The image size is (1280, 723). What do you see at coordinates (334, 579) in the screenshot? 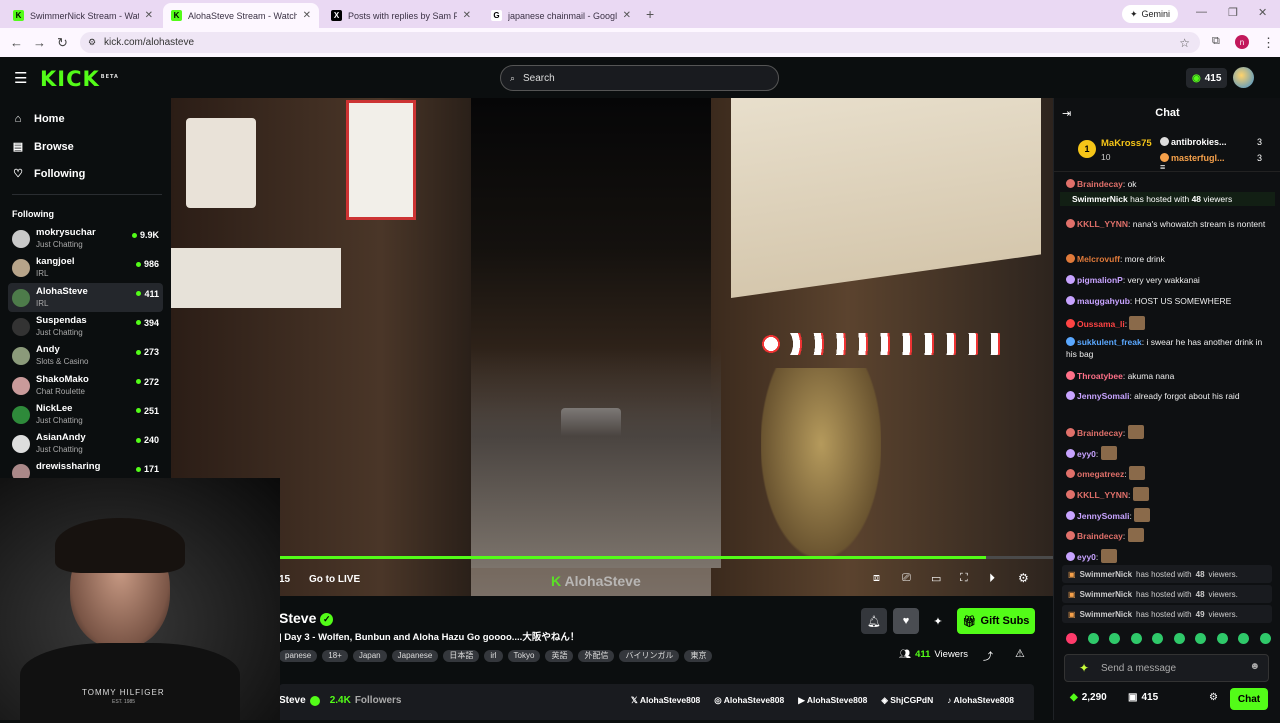
I see `go-to-live-button: Go to LIVE` at bounding box center [334, 579].